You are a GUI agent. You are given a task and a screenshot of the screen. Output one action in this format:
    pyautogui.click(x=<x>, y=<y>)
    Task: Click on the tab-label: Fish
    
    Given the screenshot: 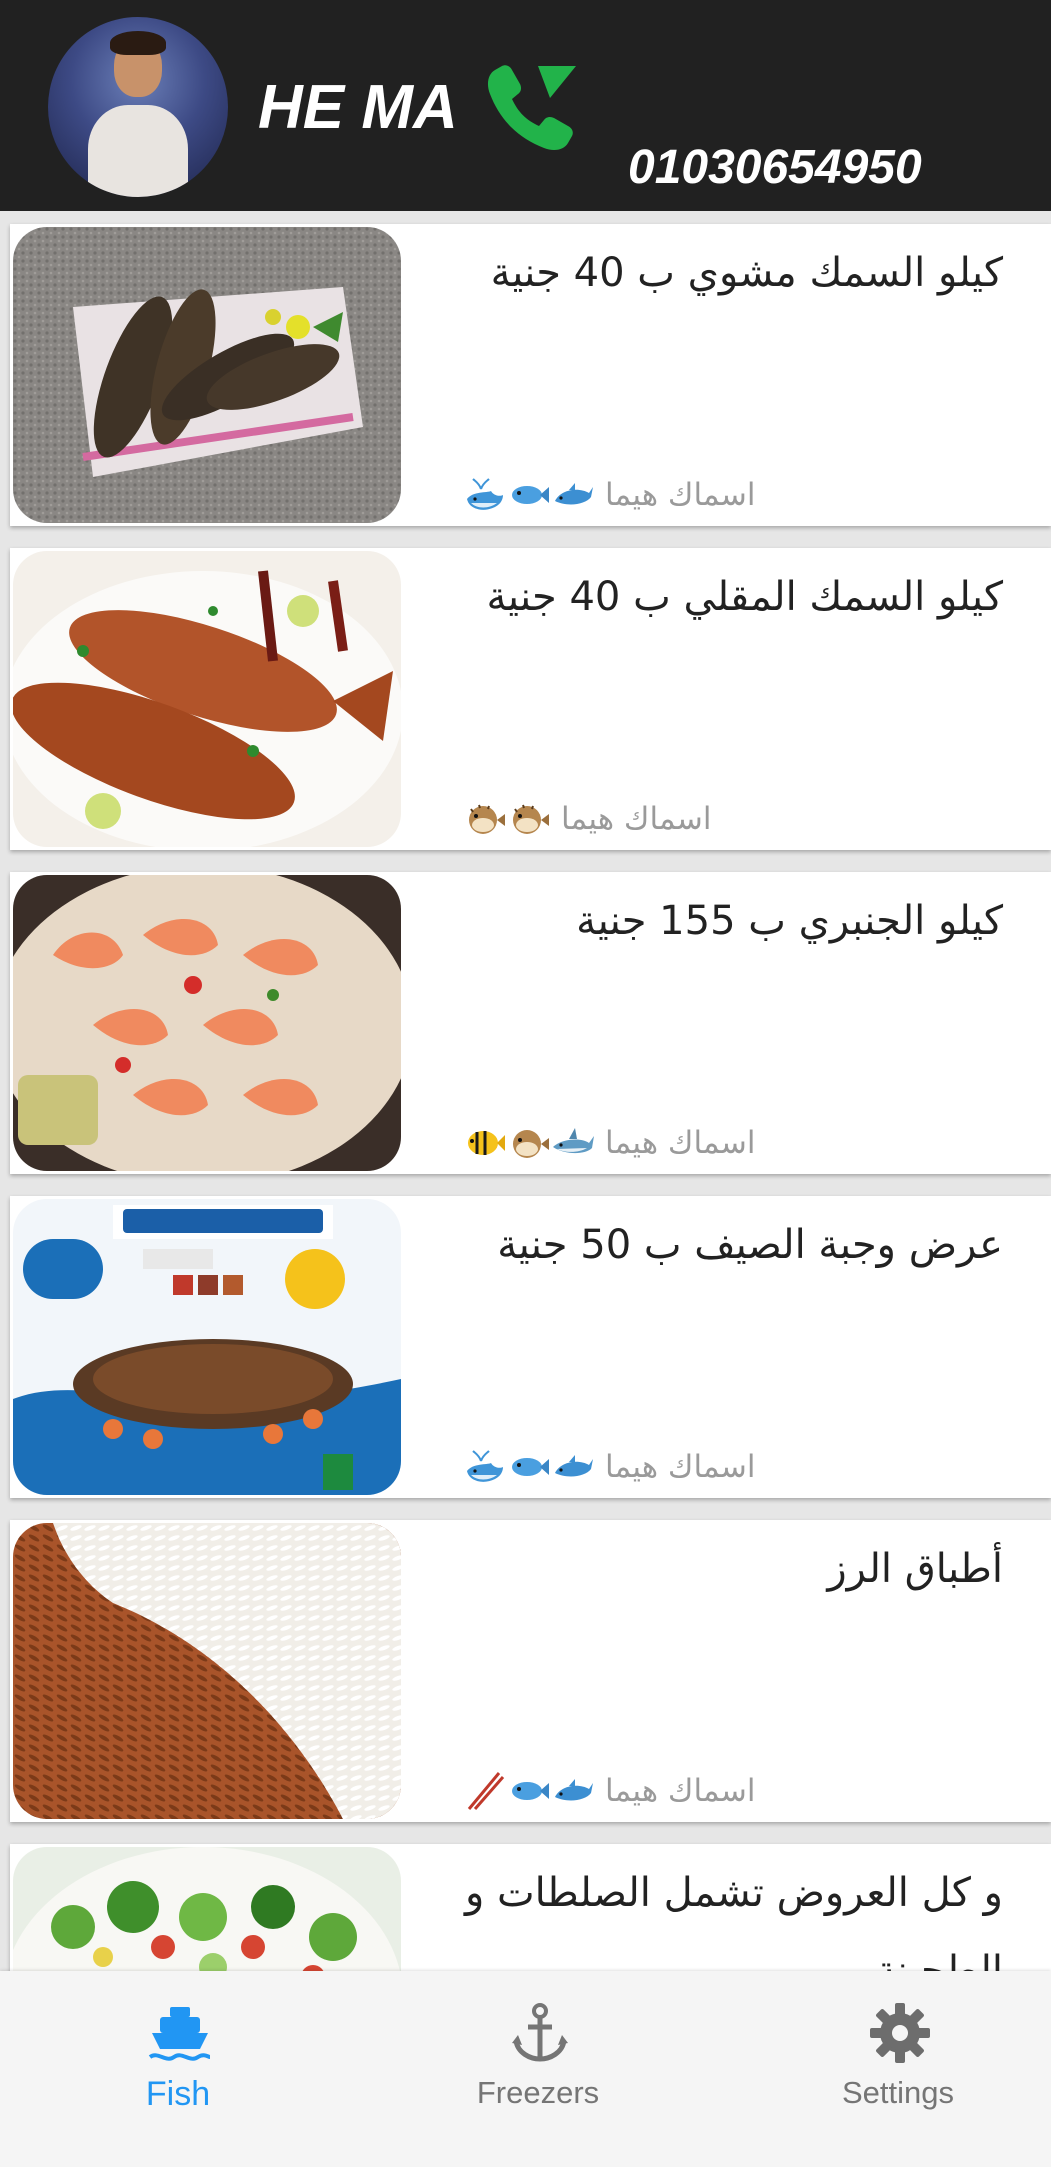 What is the action you would take?
    pyautogui.click(x=178, y=2094)
    